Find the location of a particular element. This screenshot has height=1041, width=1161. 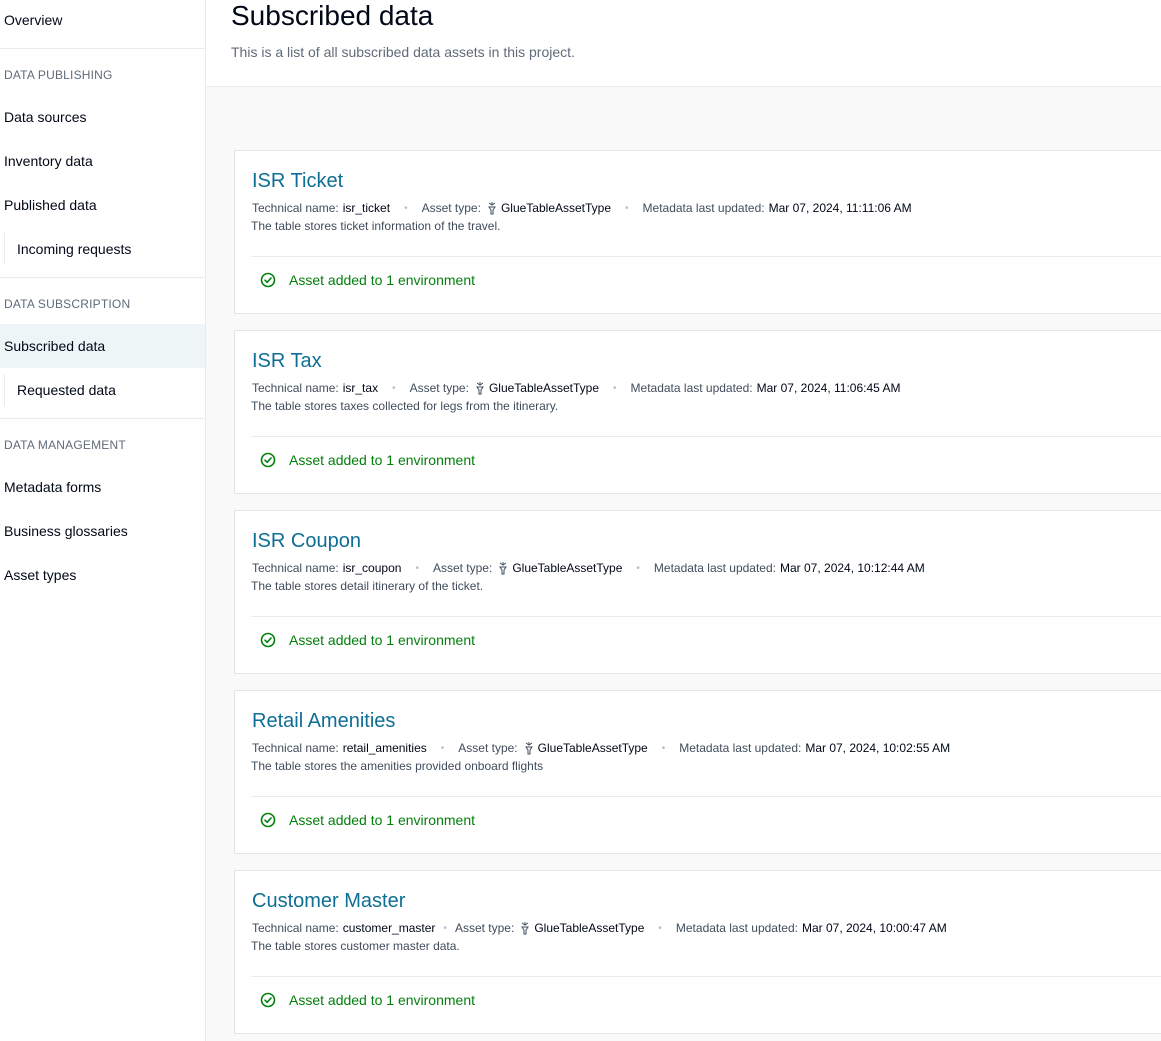

sidebar-item-published-data: Published data is located at coordinates (102, 205).